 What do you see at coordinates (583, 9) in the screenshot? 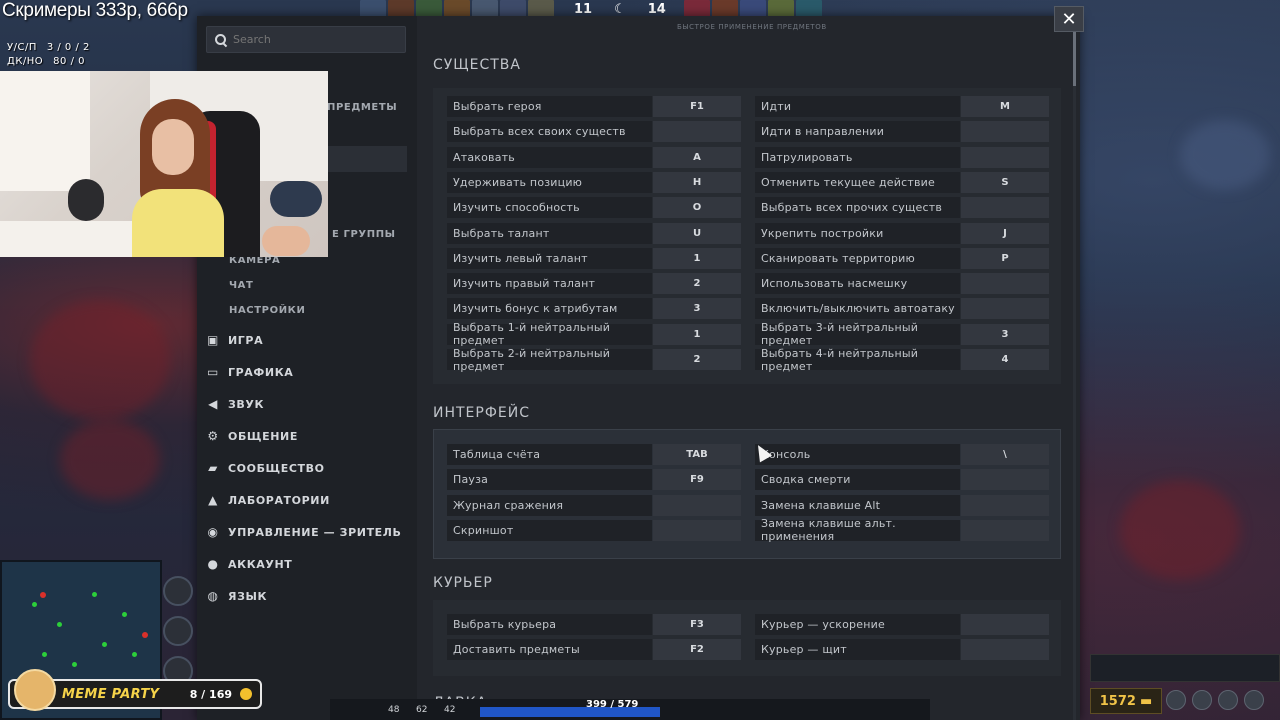
I see `radiant-score: 11` at bounding box center [583, 9].